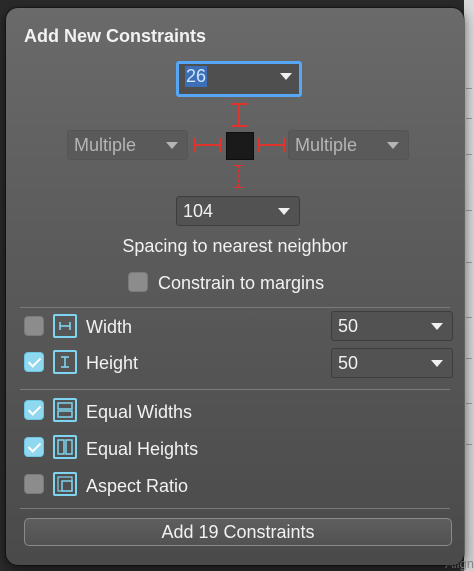  What do you see at coordinates (271, 145) in the screenshot?
I see `right-constraint-toggle` at bounding box center [271, 145].